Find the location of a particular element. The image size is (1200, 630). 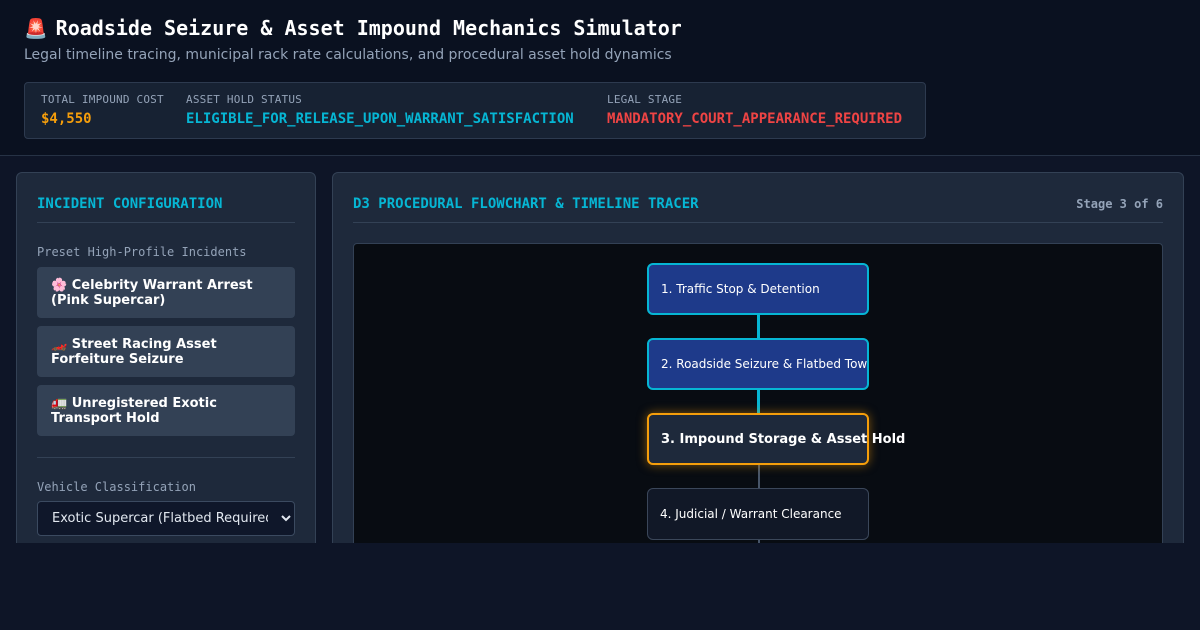

flow-node-judicial-clearance: 4. Judicial / Warrant Clearance is located at coordinates (758, 514).